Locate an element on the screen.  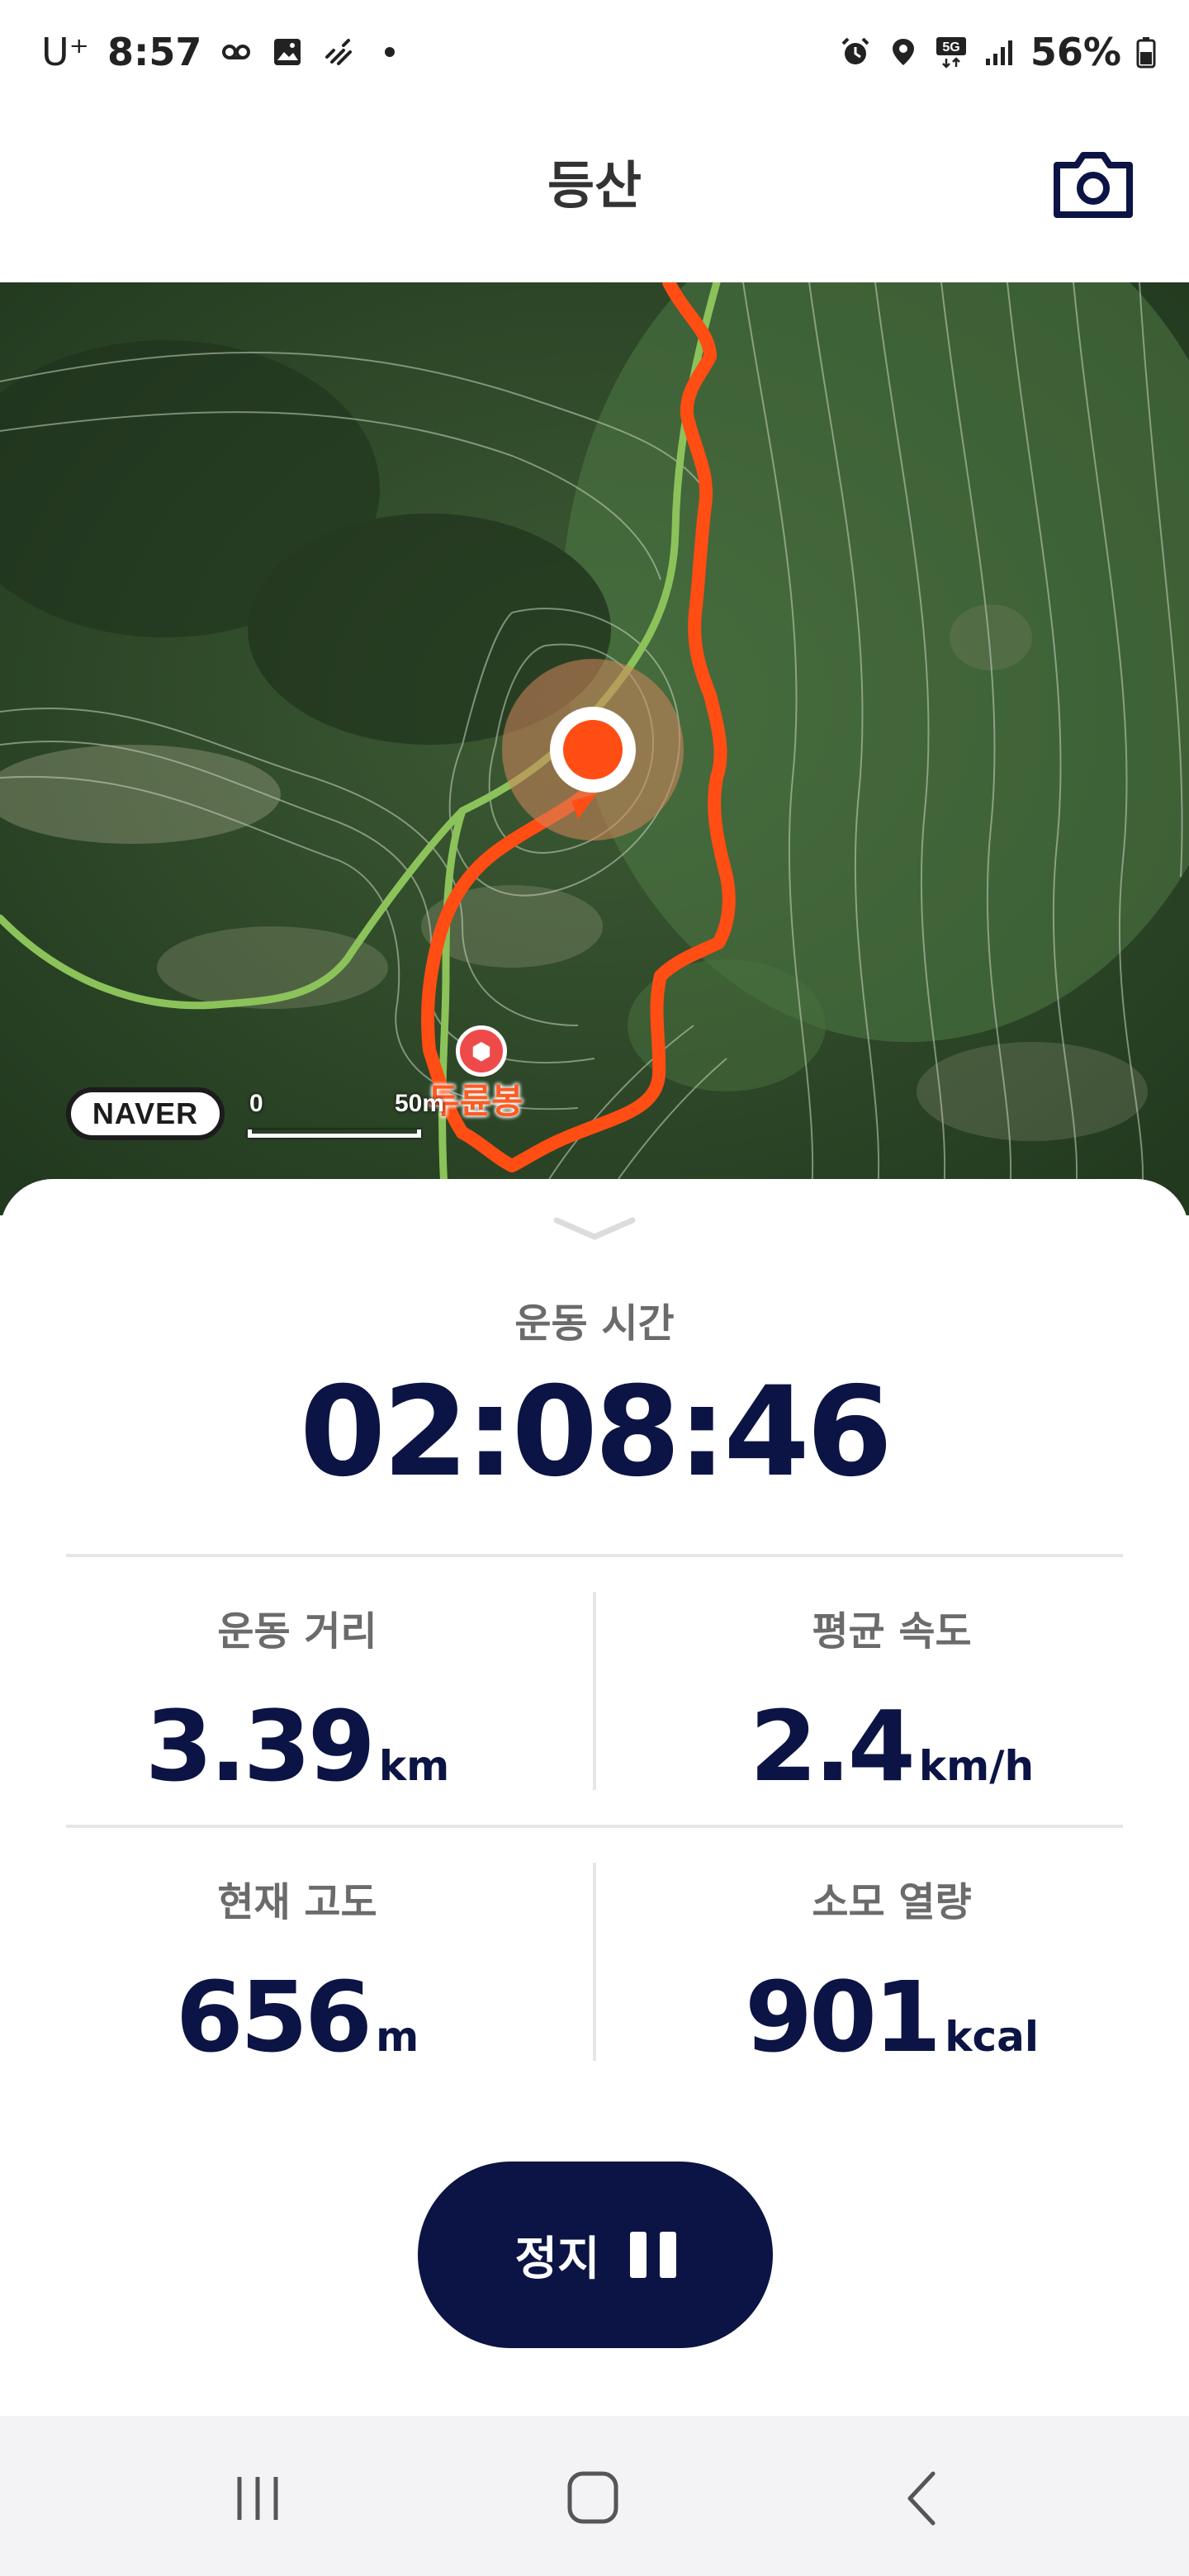
gallery-icon is located at coordinates (287, 52).